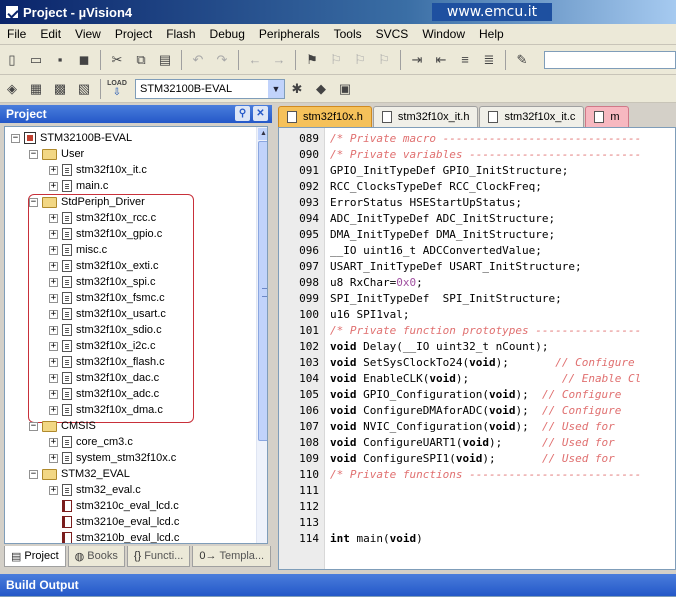  What do you see at coordinates (477, 219) in the screenshot?
I see `code-line: 094 ADC_InitTypeDef ADC_InitStructure;` at bounding box center [477, 219].